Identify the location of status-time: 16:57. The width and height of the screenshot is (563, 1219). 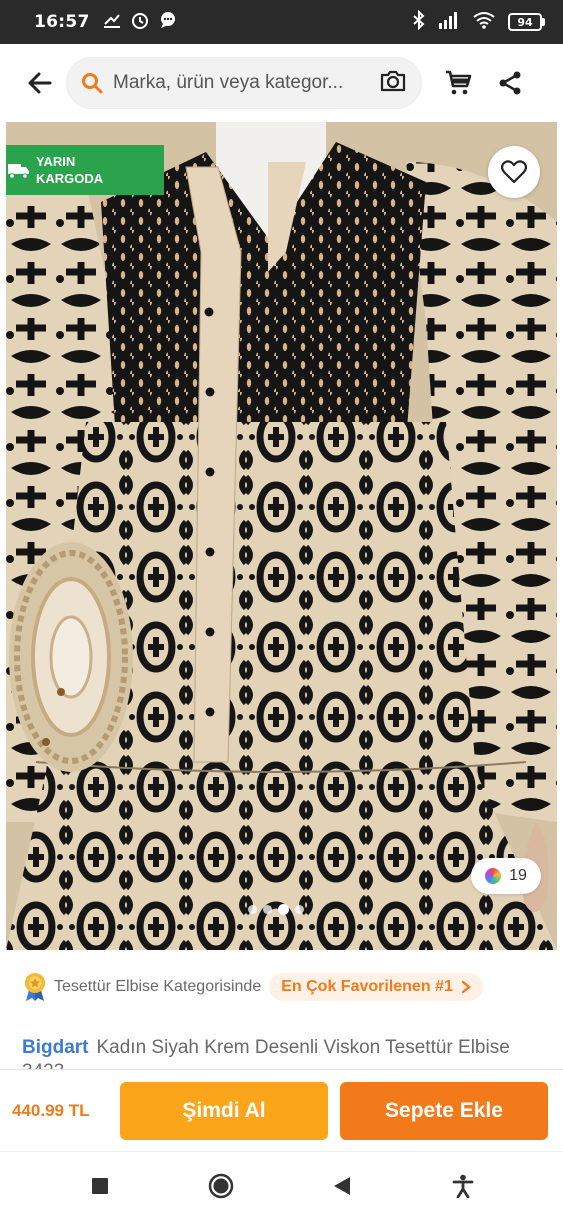
(62, 22).